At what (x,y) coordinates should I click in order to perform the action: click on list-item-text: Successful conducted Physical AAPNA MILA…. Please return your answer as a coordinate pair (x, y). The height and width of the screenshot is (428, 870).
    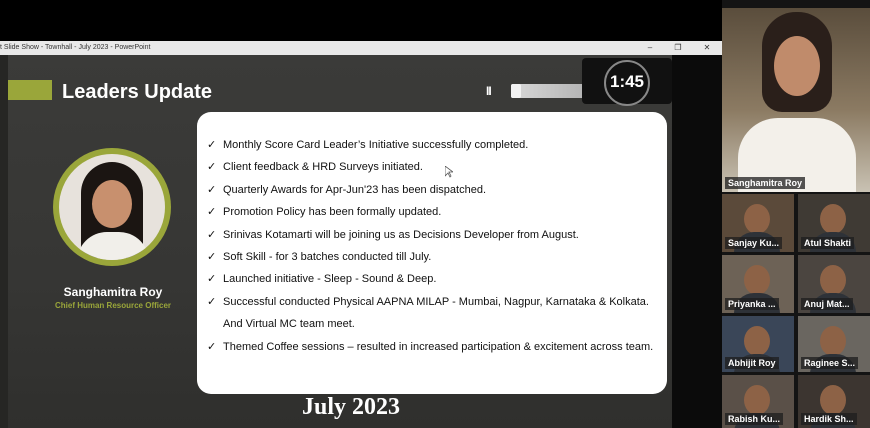
    Looking at the image, I should click on (436, 313).